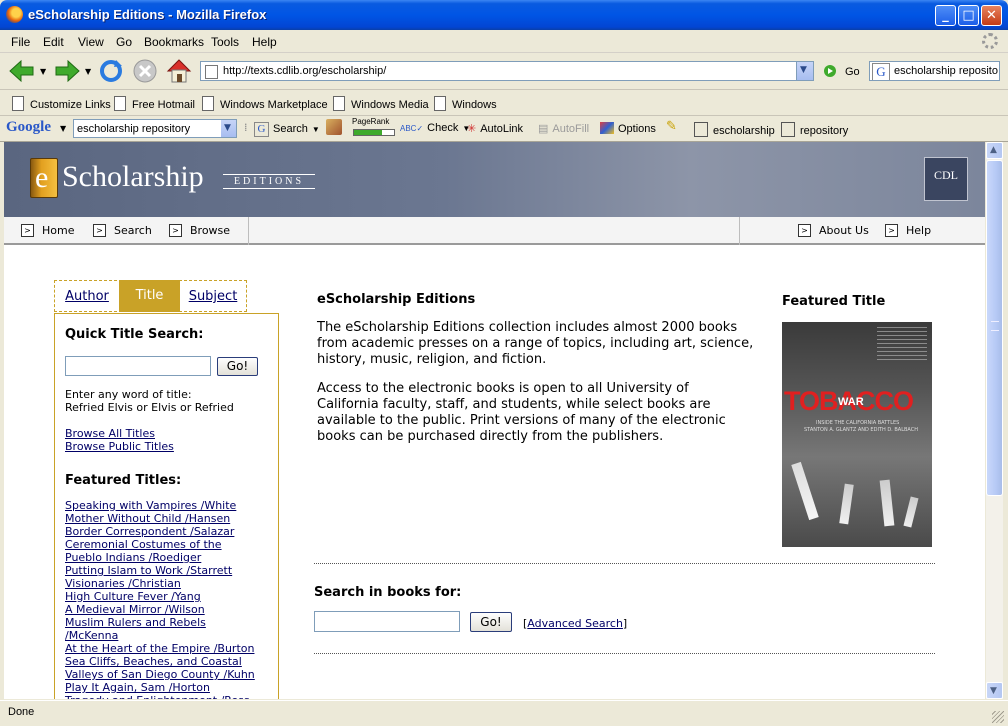 This screenshot has height=726, width=1008. I want to click on title-search-input, so click(138, 366).